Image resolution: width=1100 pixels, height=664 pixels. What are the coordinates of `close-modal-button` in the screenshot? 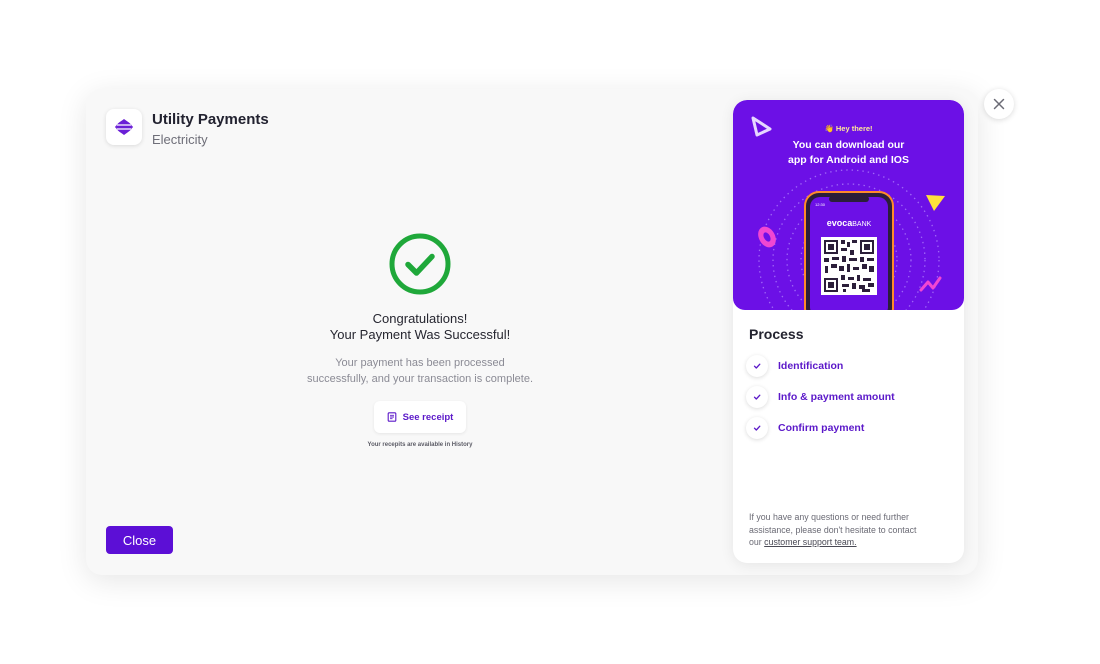 It's located at (999, 104).